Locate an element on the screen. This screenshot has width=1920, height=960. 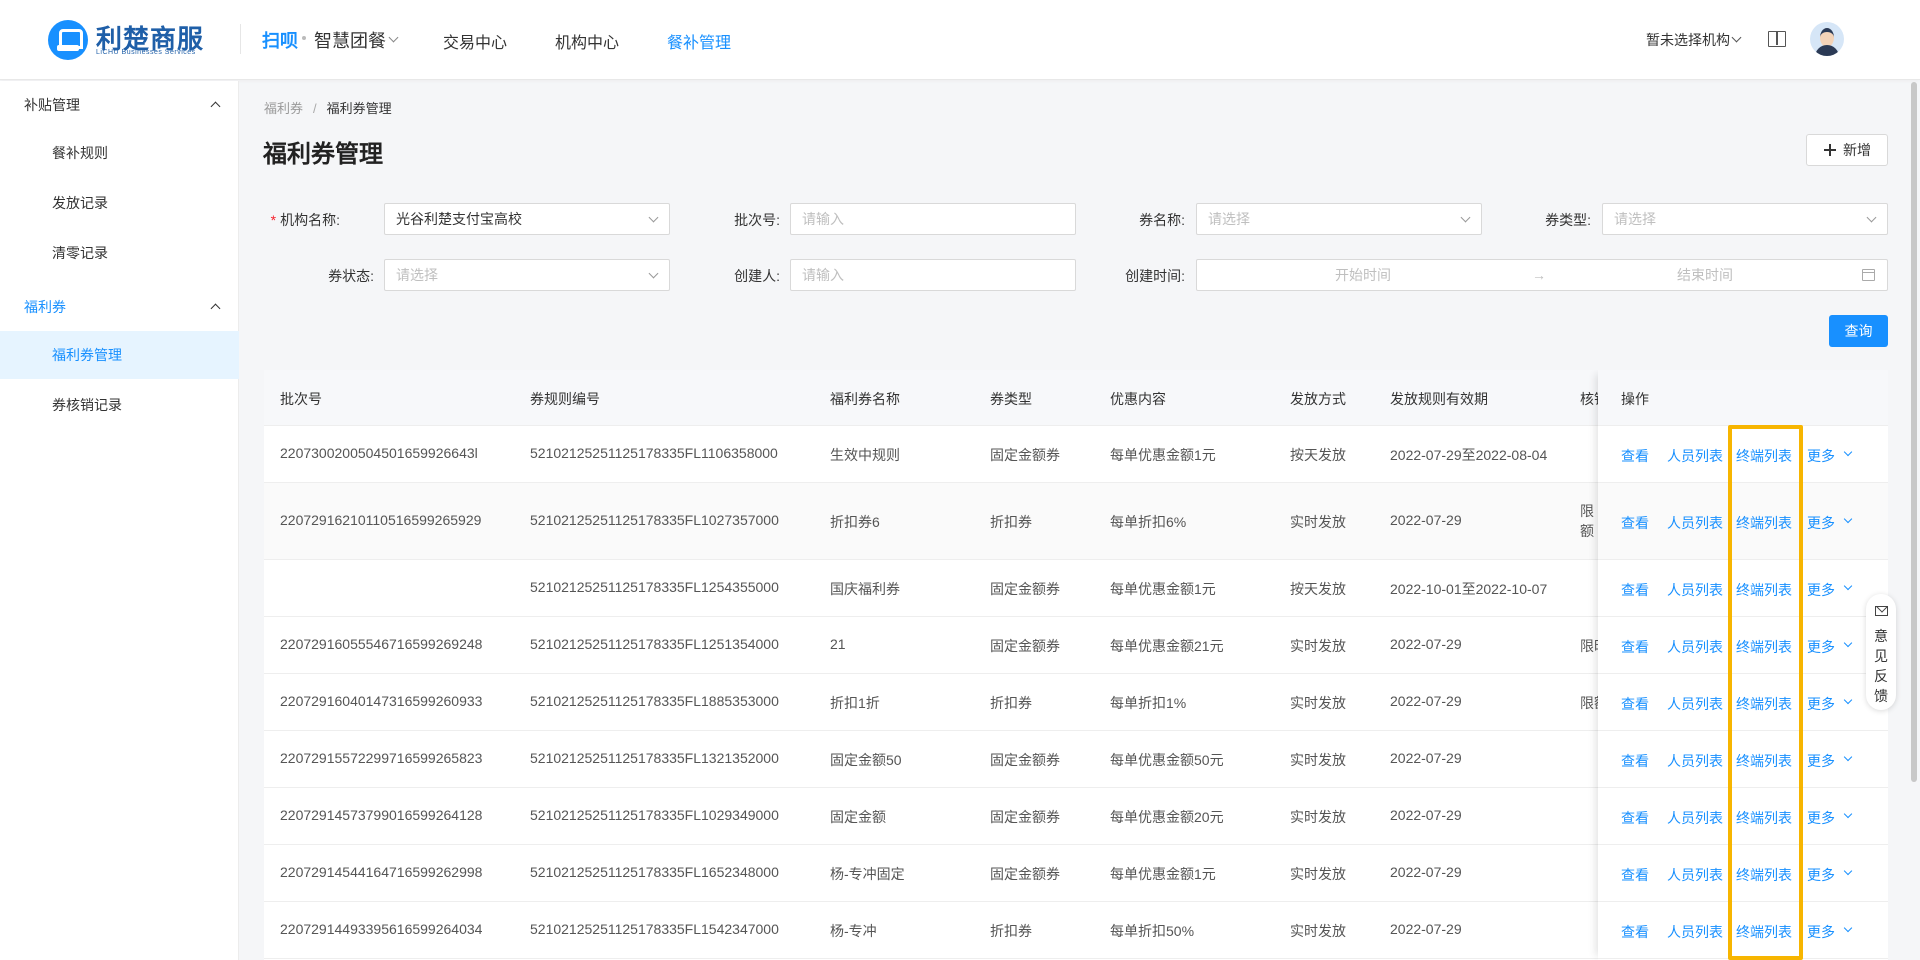
sidebar-item-meal-rules: 餐补规则 is located at coordinates (119, 153).